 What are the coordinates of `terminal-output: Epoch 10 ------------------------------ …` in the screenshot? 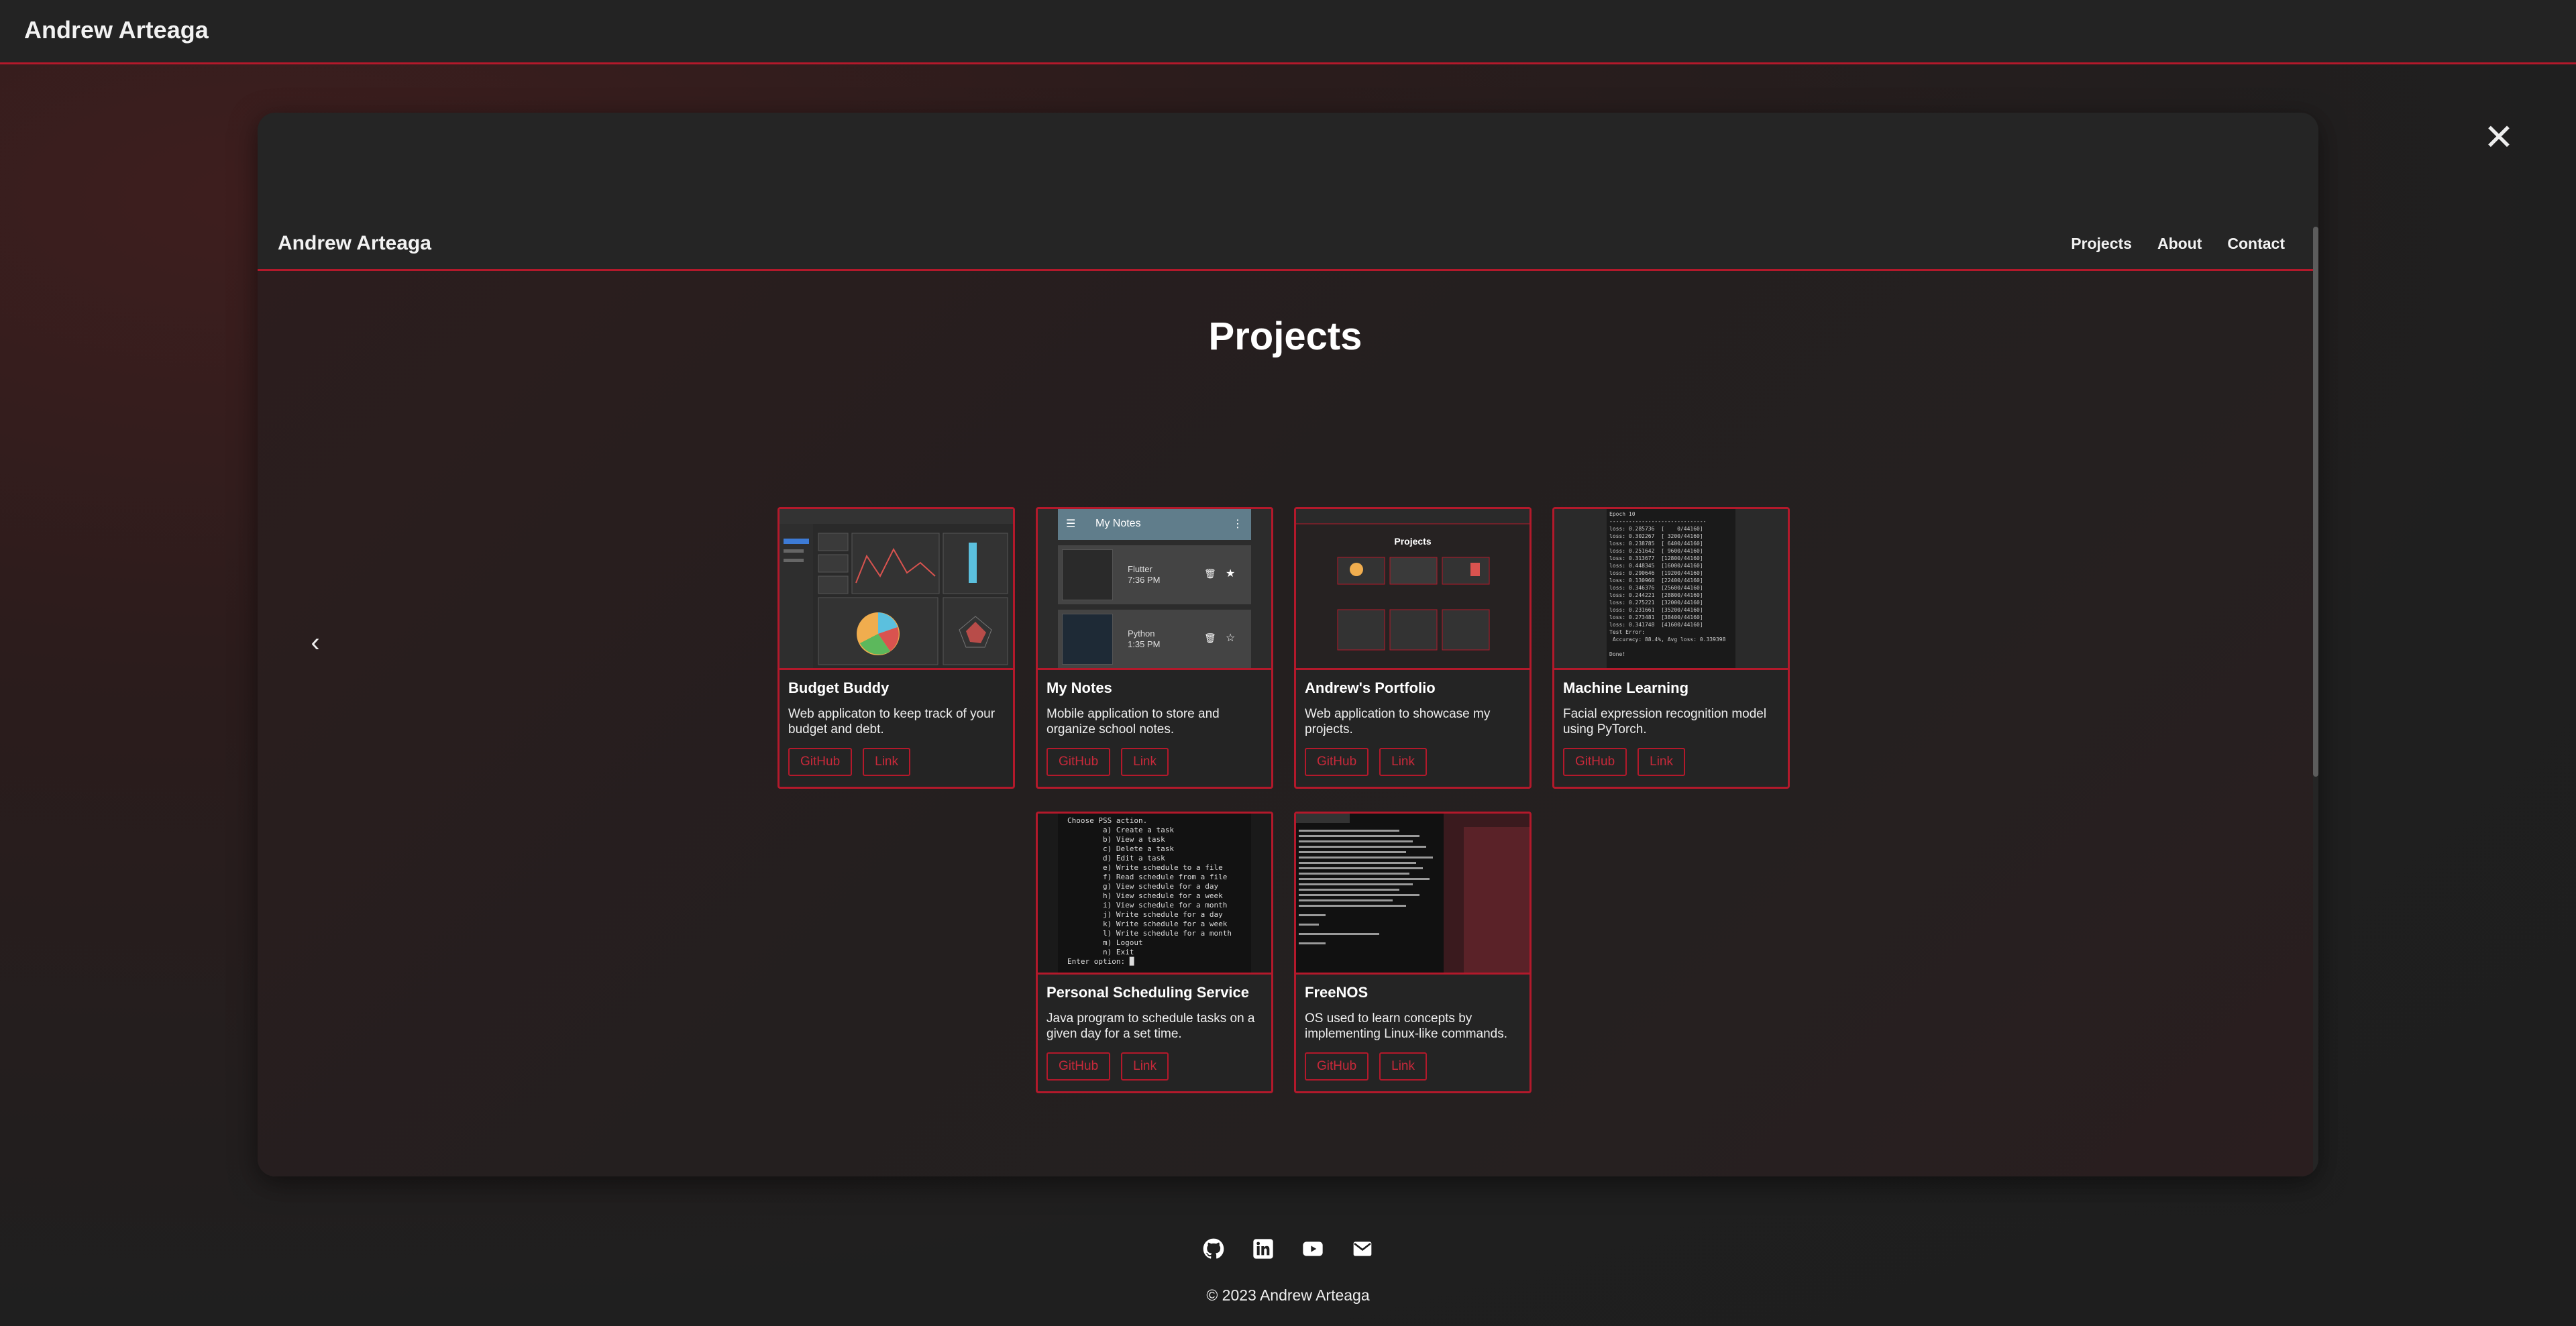 It's located at (1667, 584).